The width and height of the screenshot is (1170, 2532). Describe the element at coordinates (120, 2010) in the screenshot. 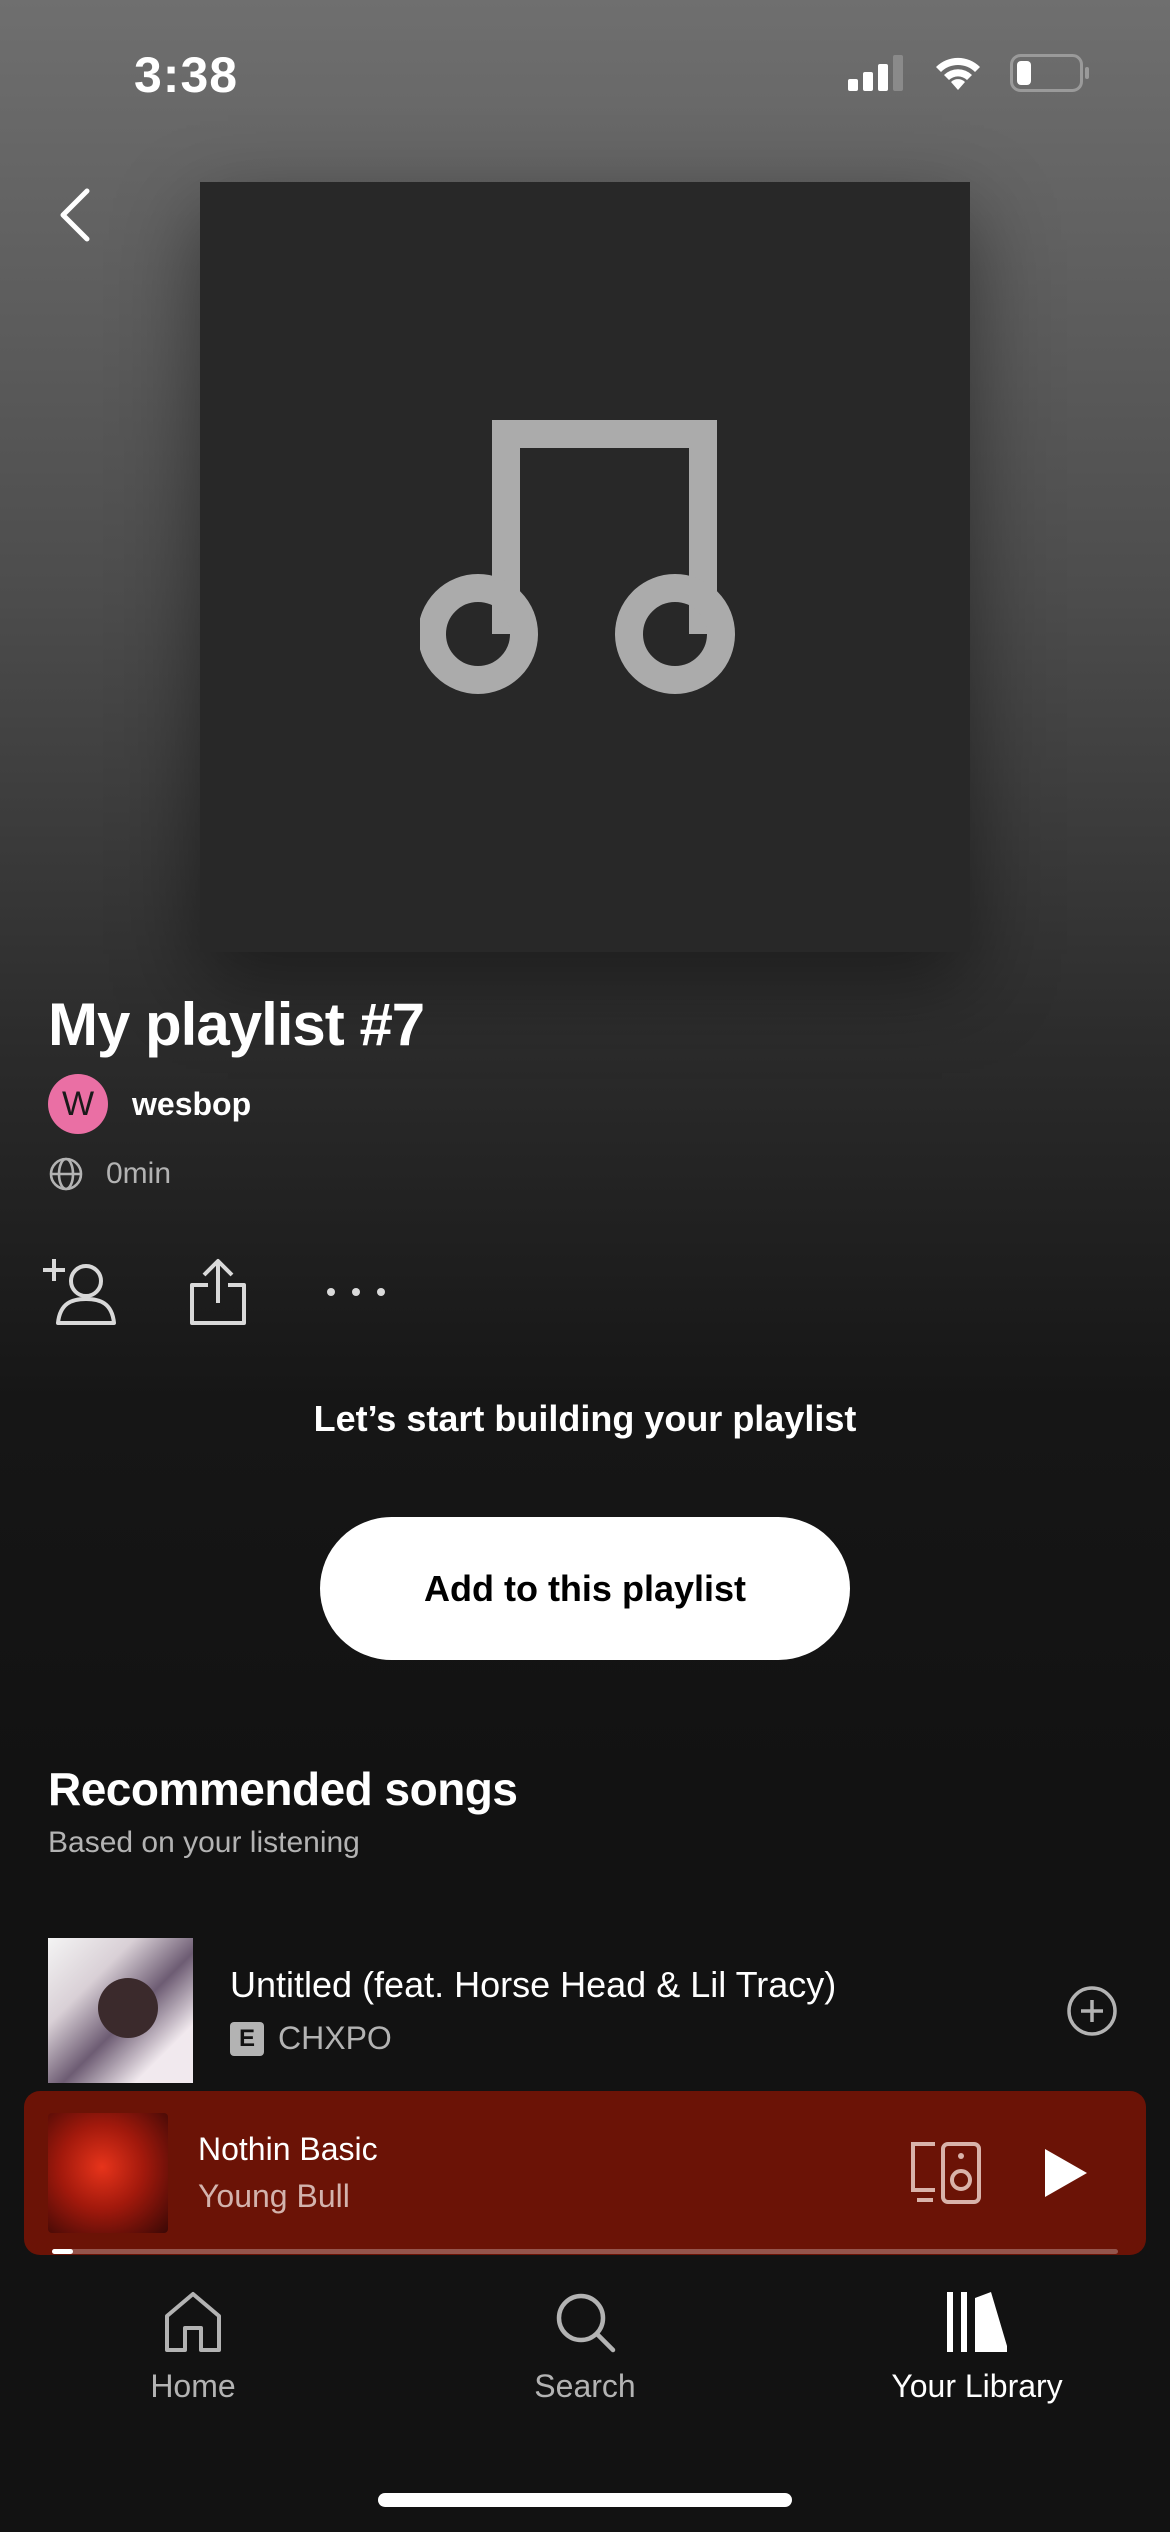

I see `album-art` at that location.